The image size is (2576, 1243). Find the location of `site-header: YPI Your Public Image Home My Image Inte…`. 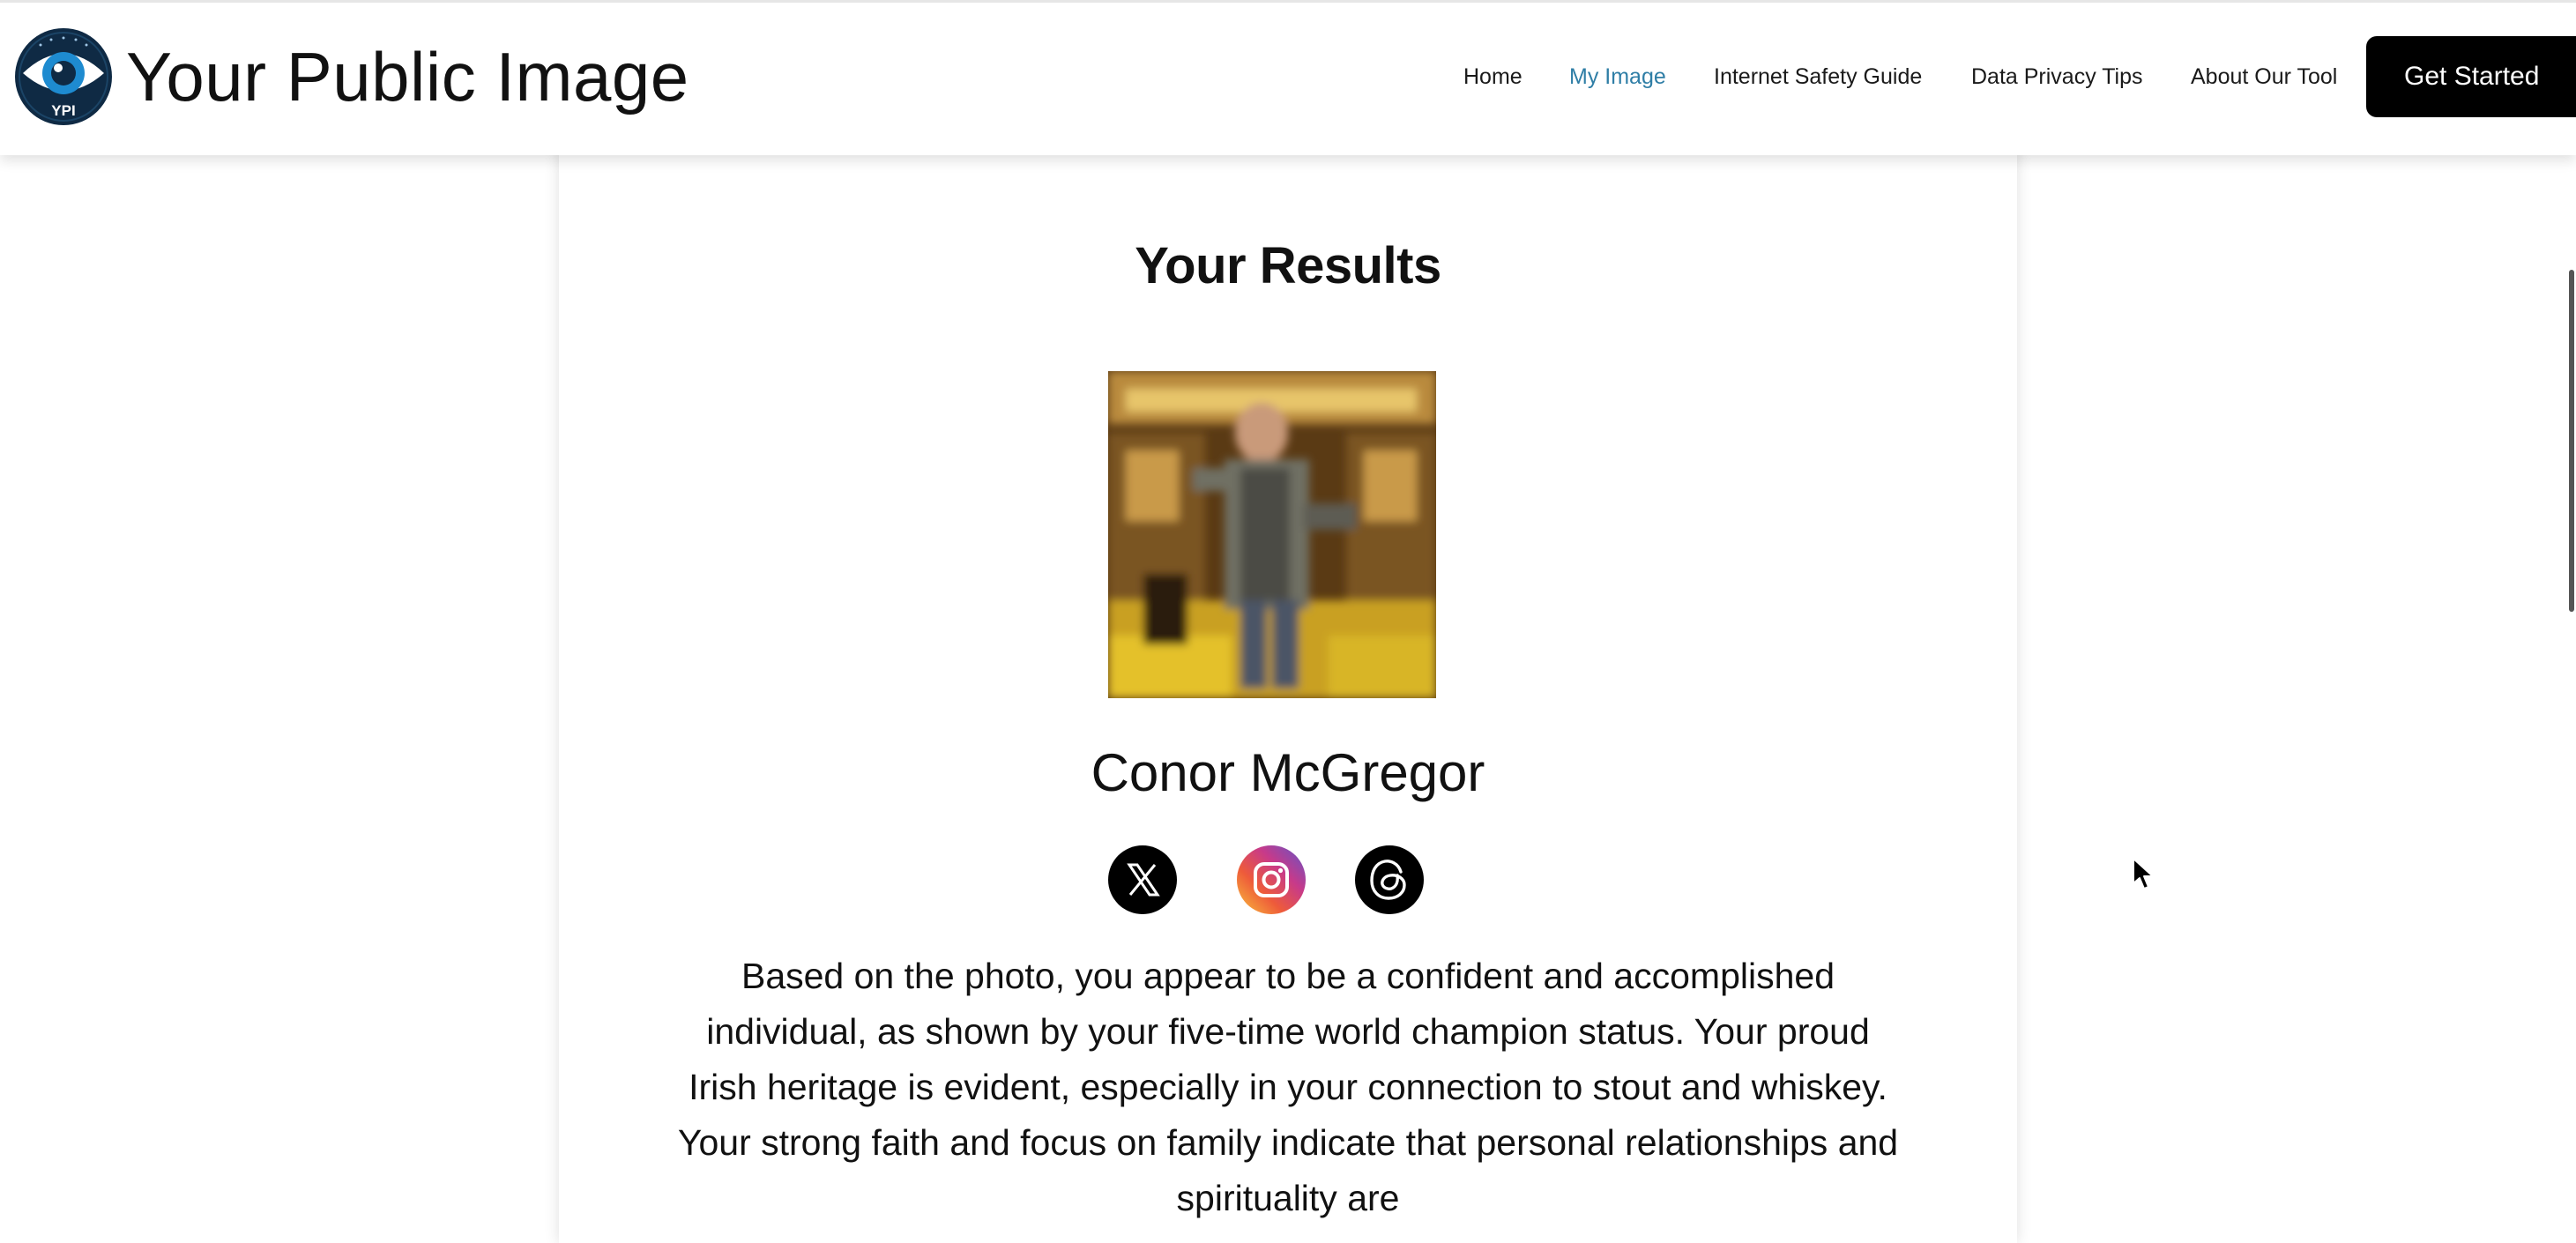

site-header: YPI Your Public Image Home My Image Inte… is located at coordinates (1288, 77).